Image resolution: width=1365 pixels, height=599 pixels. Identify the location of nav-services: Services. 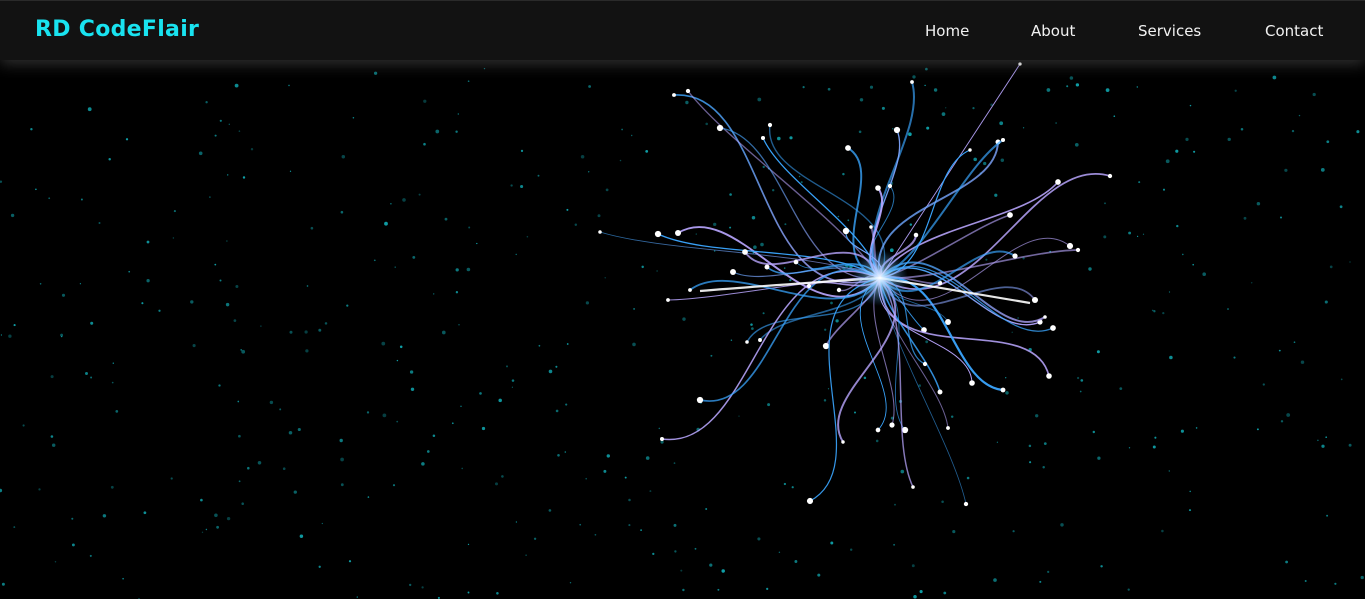
(1169, 31).